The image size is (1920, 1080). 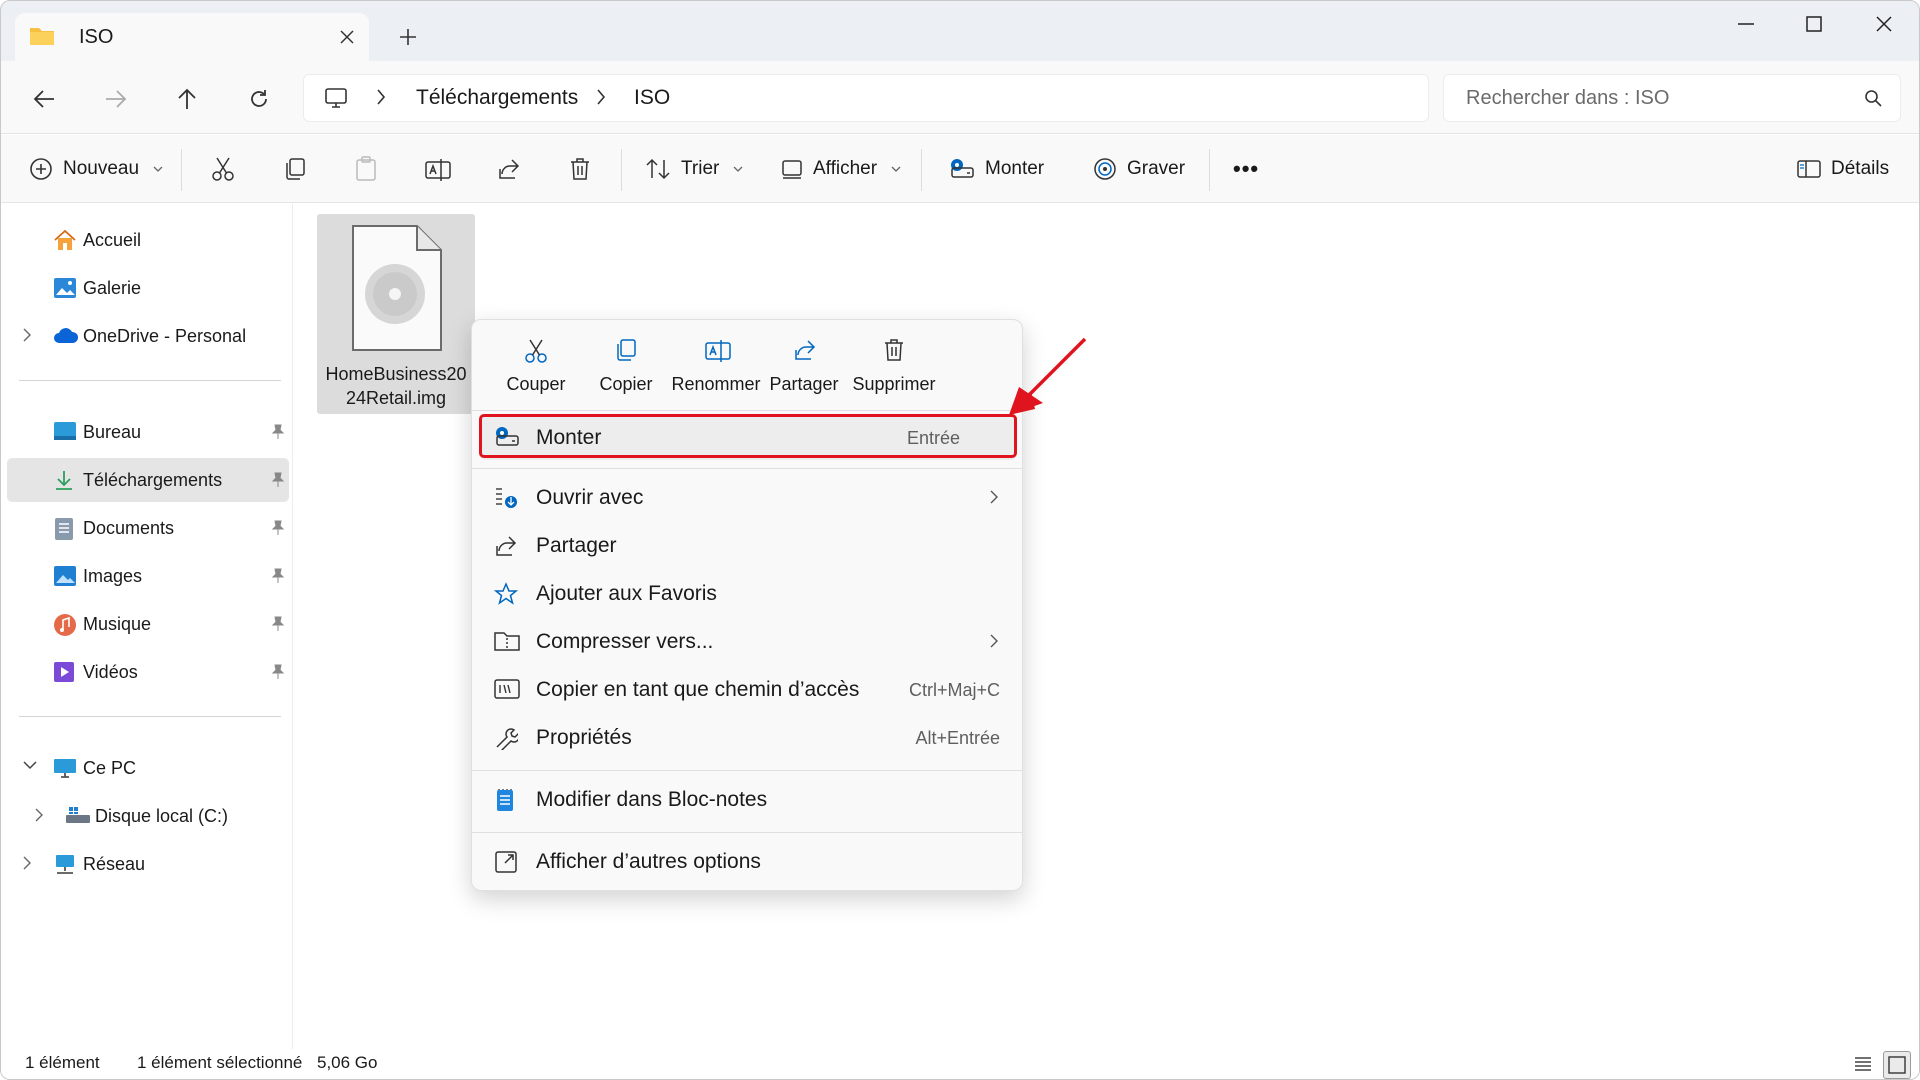 I want to click on computer-icon, so click(x=336, y=98).